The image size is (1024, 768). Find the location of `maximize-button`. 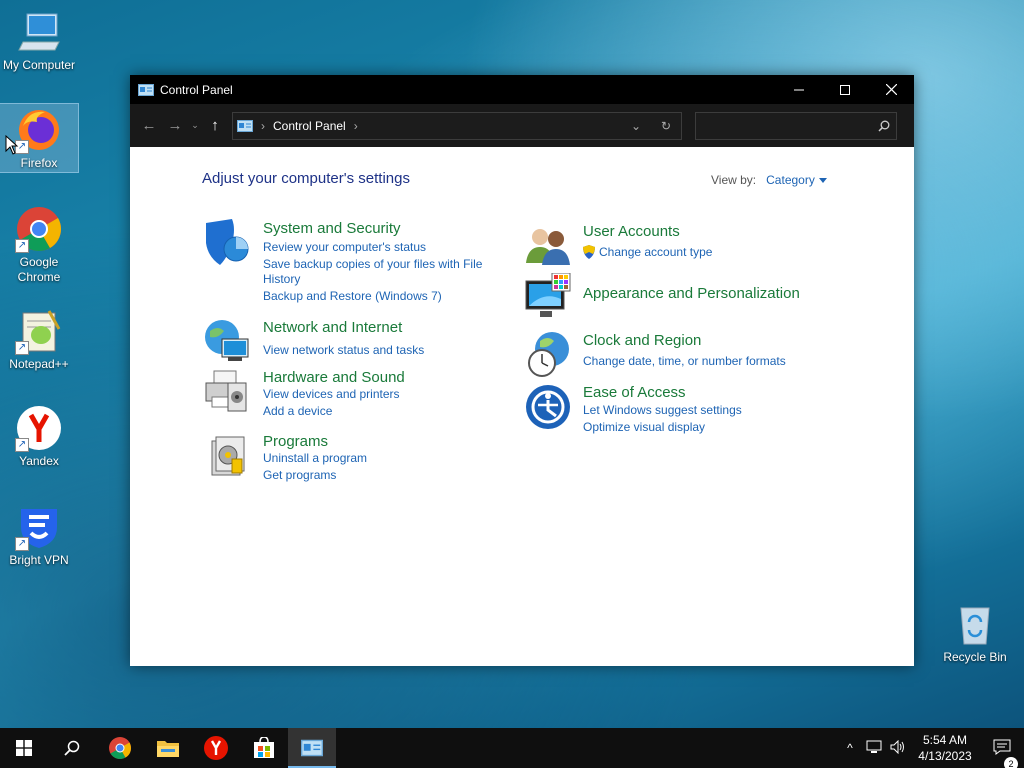

maximize-button is located at coordinates (845, 89).